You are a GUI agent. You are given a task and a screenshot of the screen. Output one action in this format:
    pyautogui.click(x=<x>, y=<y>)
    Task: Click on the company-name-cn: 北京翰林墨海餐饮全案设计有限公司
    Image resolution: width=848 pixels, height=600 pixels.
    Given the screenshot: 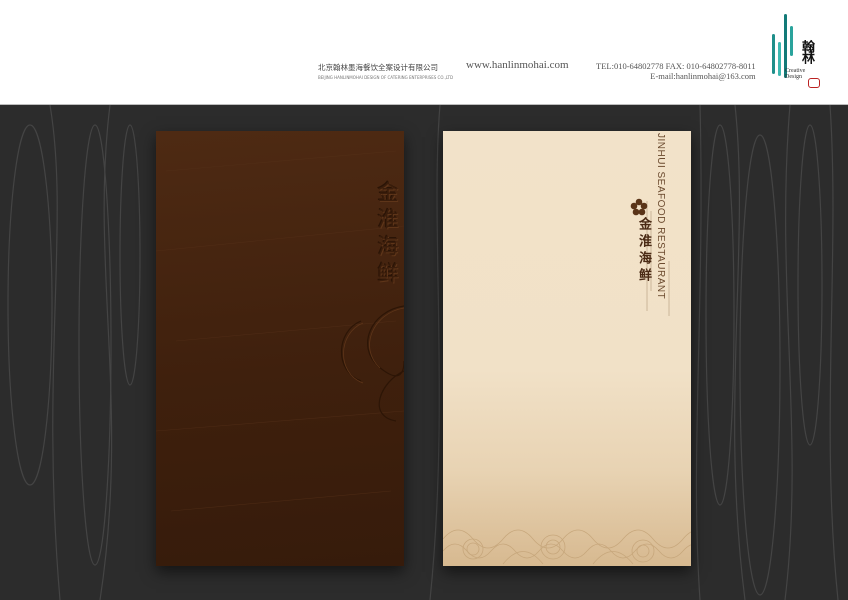 What is the action you would take?
    pyautogui.click(x=378, y=67)
    